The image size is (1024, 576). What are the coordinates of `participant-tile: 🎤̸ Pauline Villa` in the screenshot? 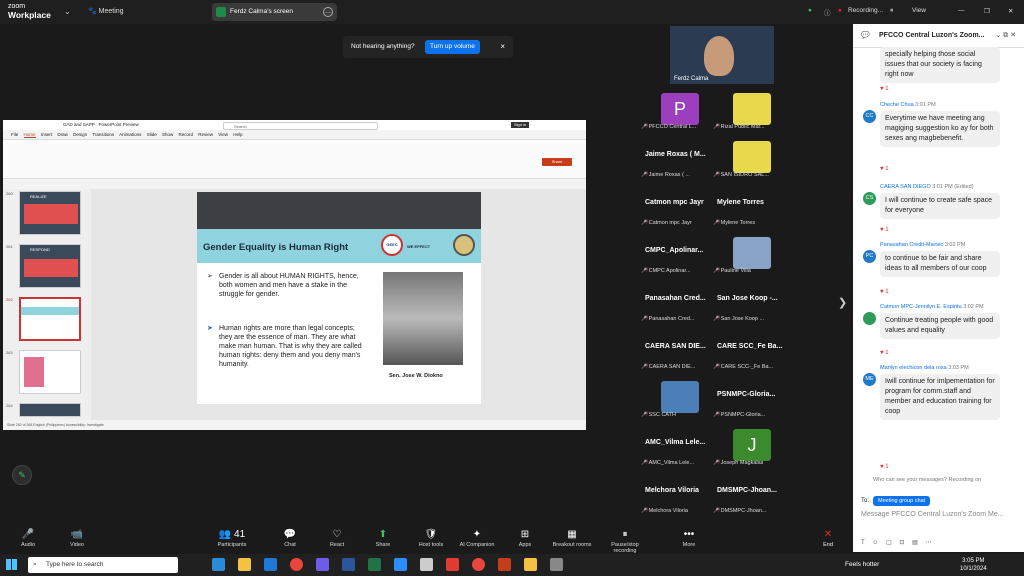 It's located at (744, 254).